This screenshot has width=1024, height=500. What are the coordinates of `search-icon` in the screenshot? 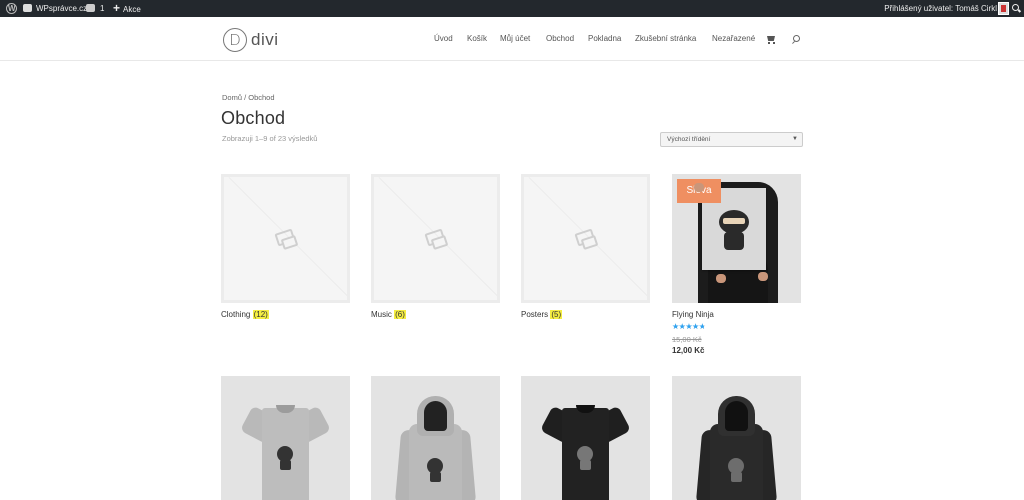 It's located at (796, 40).